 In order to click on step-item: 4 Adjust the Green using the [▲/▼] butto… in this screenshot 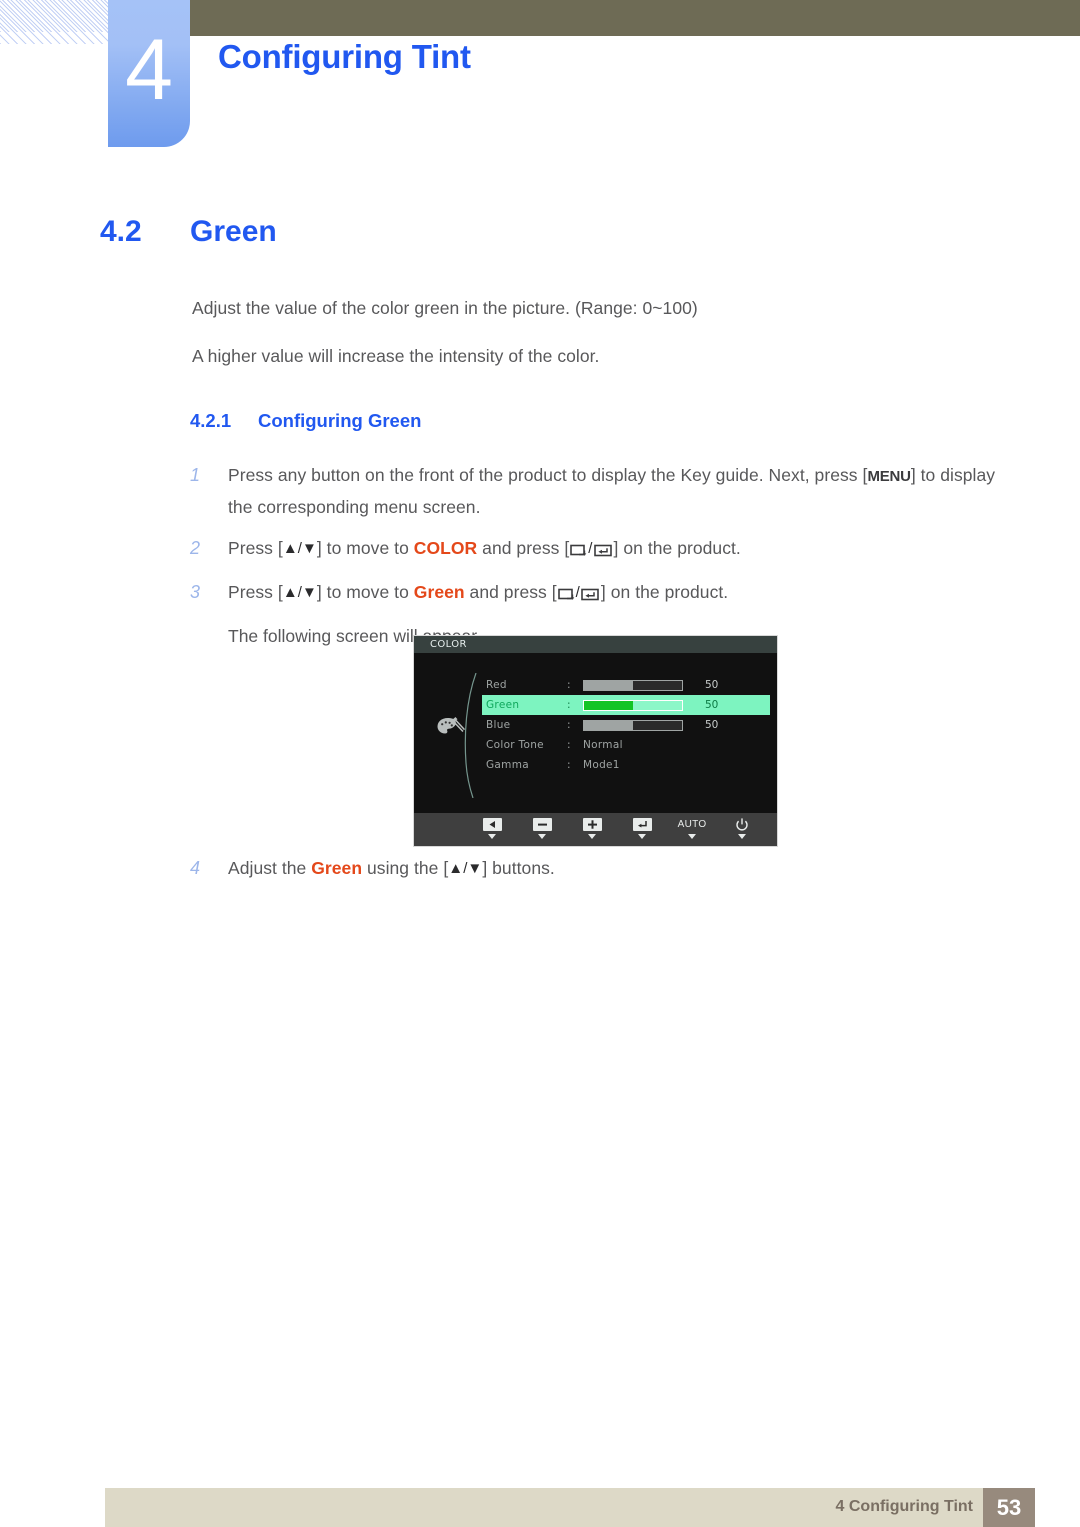, I will do `click(605, 868)`.